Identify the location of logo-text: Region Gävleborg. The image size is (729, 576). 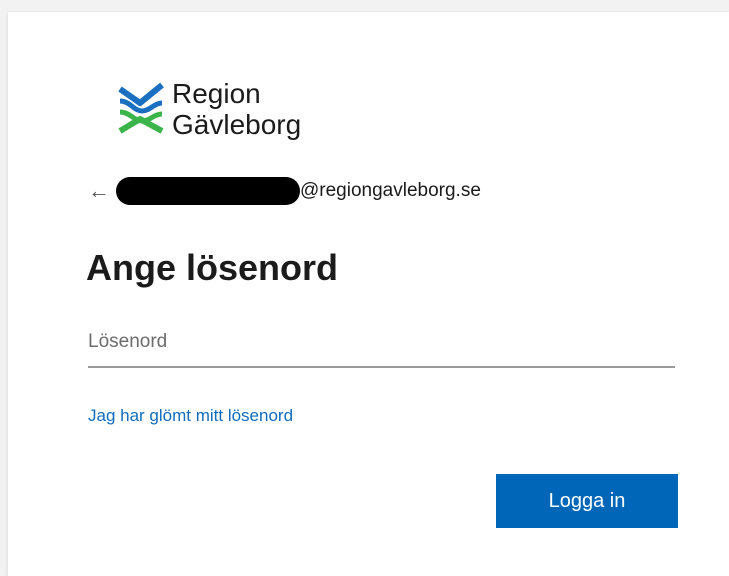
(236, 109).